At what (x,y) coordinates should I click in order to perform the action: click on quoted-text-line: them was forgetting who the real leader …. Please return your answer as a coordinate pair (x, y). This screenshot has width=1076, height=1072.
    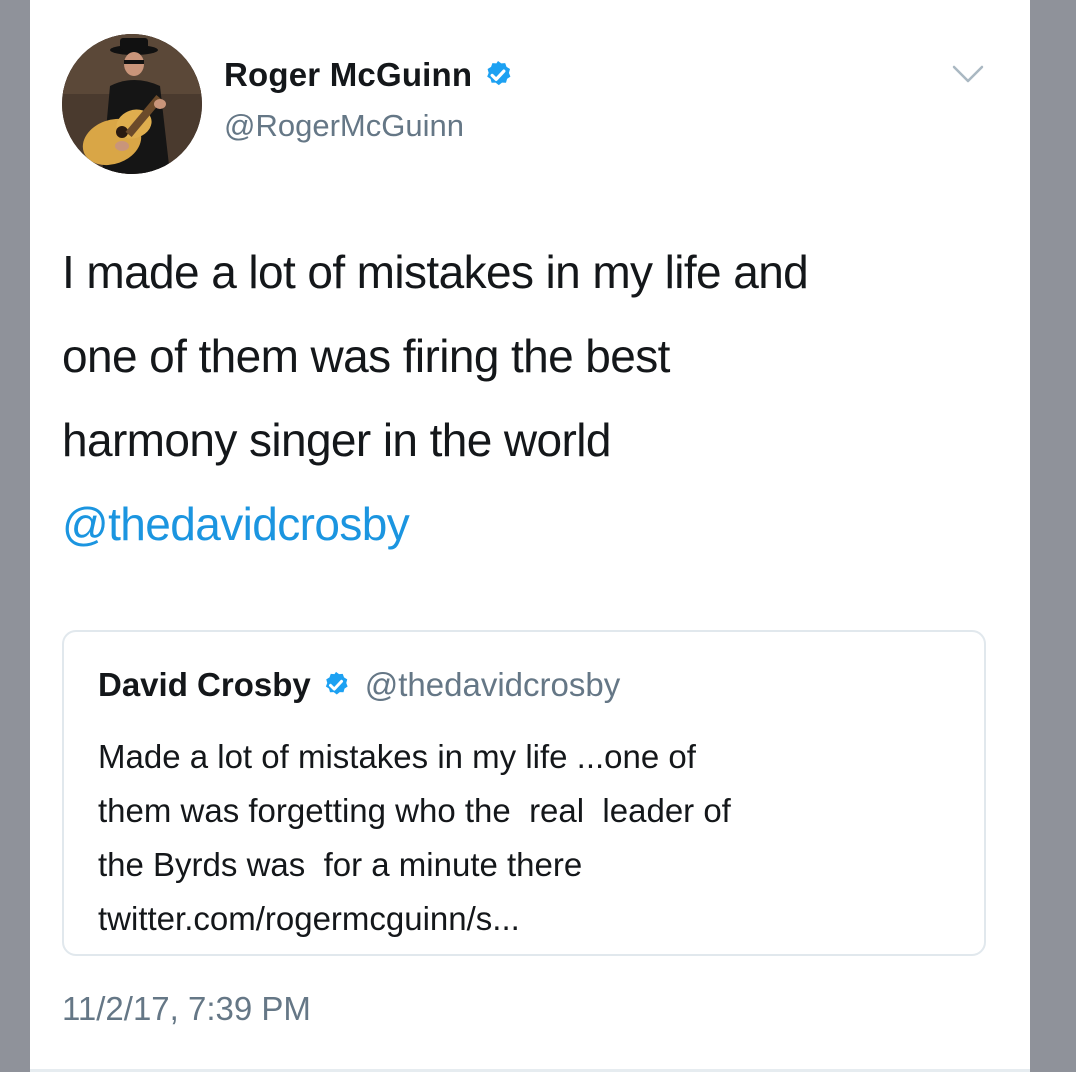
    Looking at the image, I should click on (414, 810).